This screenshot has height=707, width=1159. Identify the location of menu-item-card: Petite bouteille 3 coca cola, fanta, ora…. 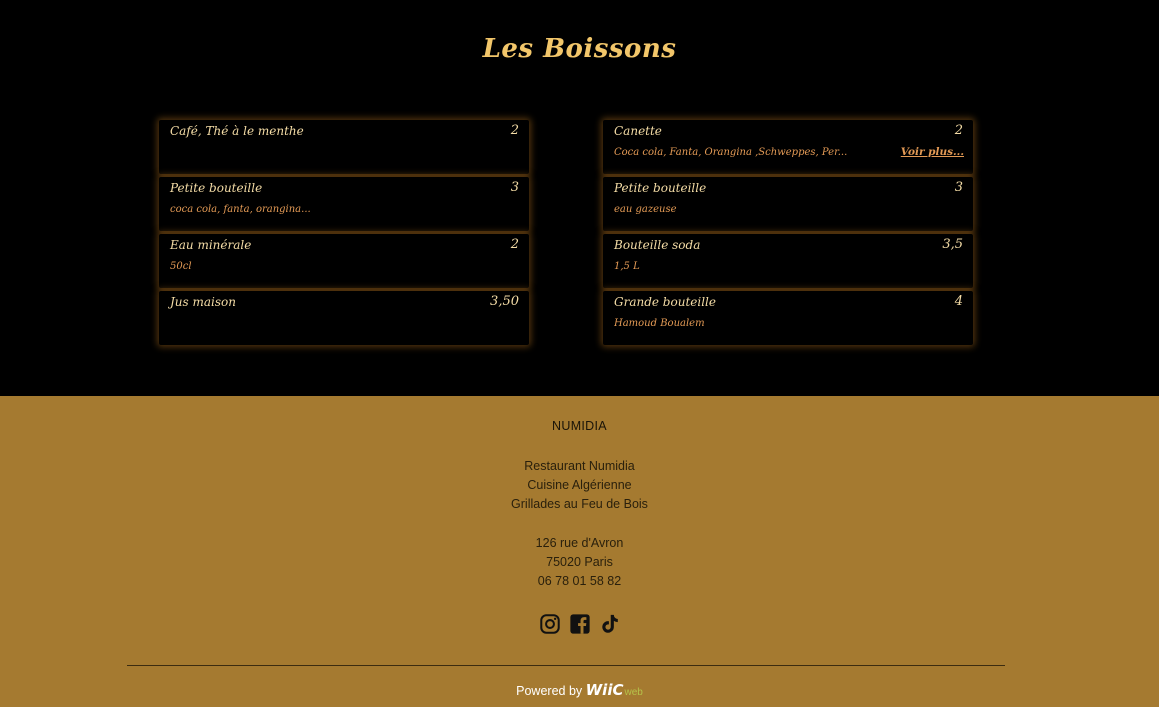
(344, 204).